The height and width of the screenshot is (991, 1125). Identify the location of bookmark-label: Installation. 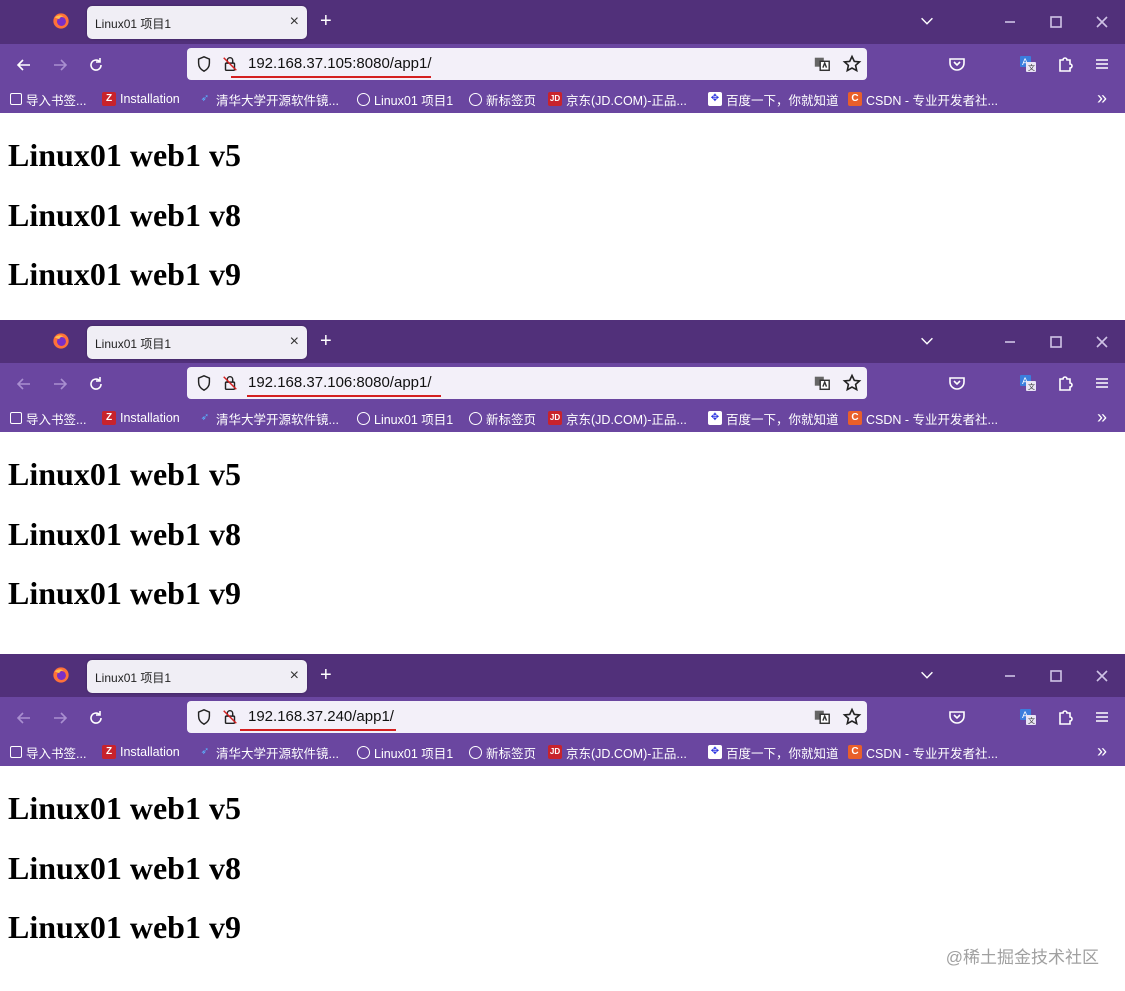
(150, 752).